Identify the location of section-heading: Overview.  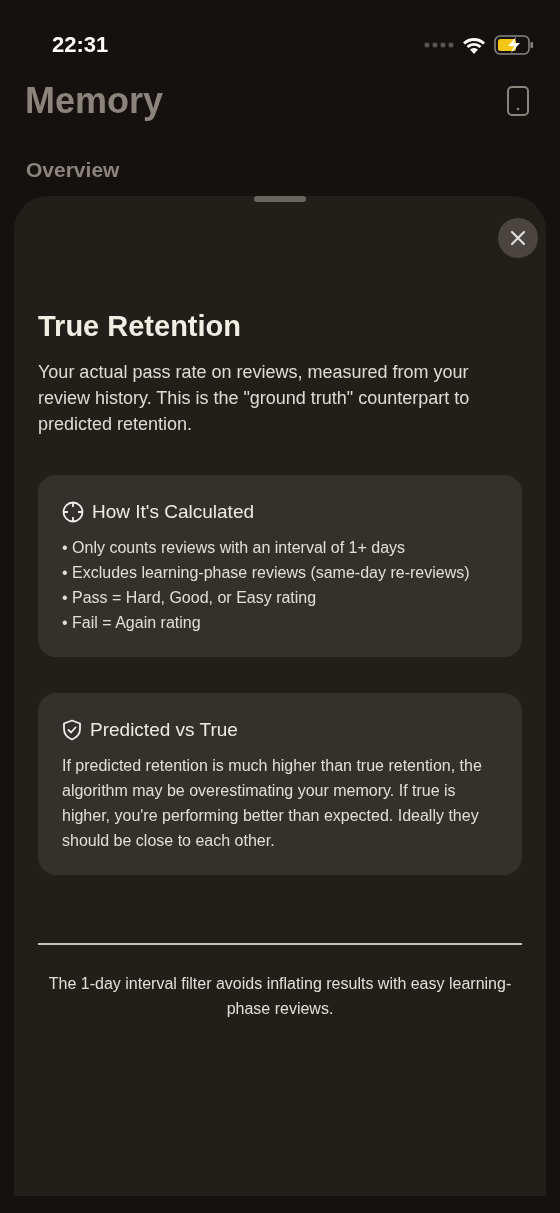
(73, 169).